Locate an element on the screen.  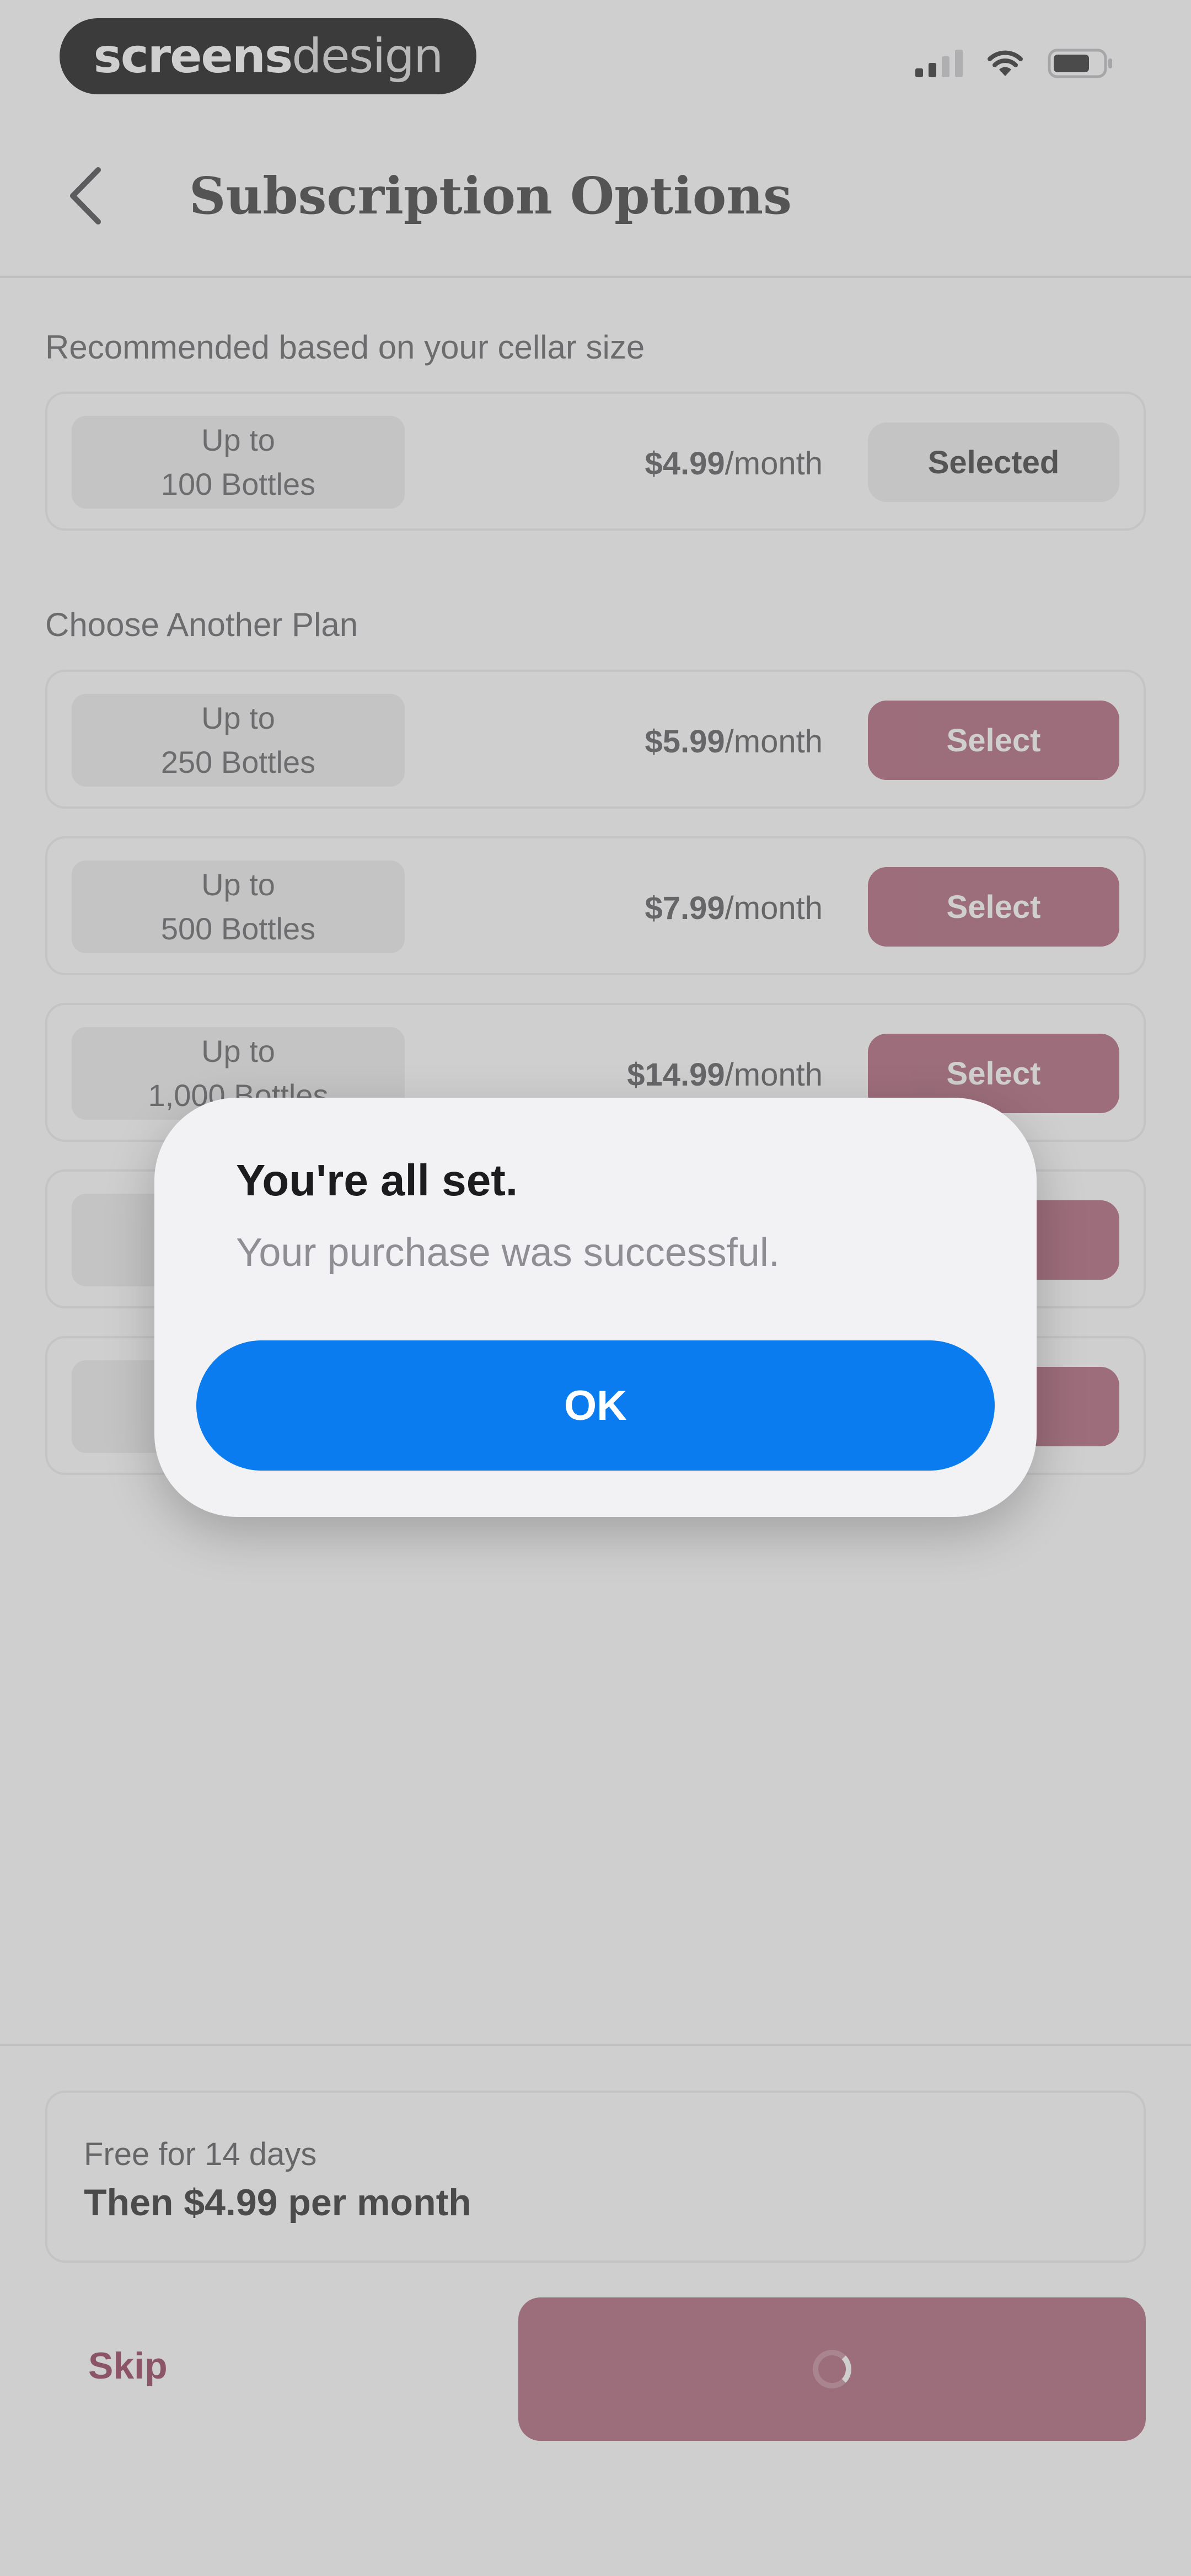
alert-title: You're all set. is located at coordinates (377, 1180).